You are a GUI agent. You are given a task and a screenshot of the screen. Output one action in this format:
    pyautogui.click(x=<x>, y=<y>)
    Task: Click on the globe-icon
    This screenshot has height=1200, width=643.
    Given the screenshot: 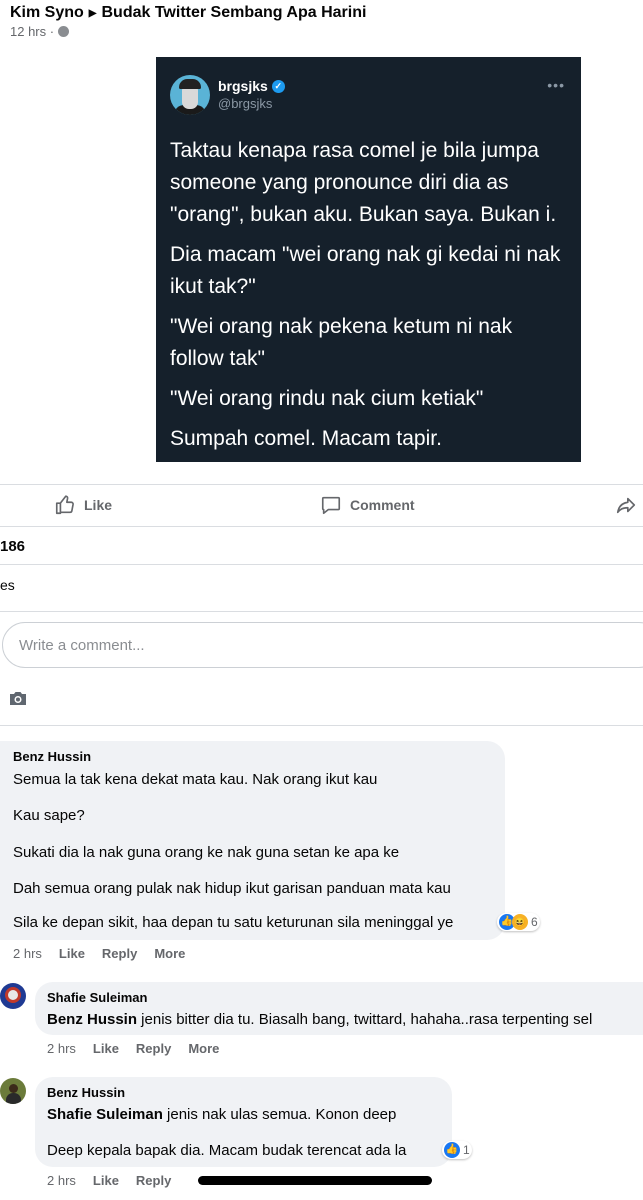 What is the action you would take?
    pyautogui.click(x=64, y=31)
    